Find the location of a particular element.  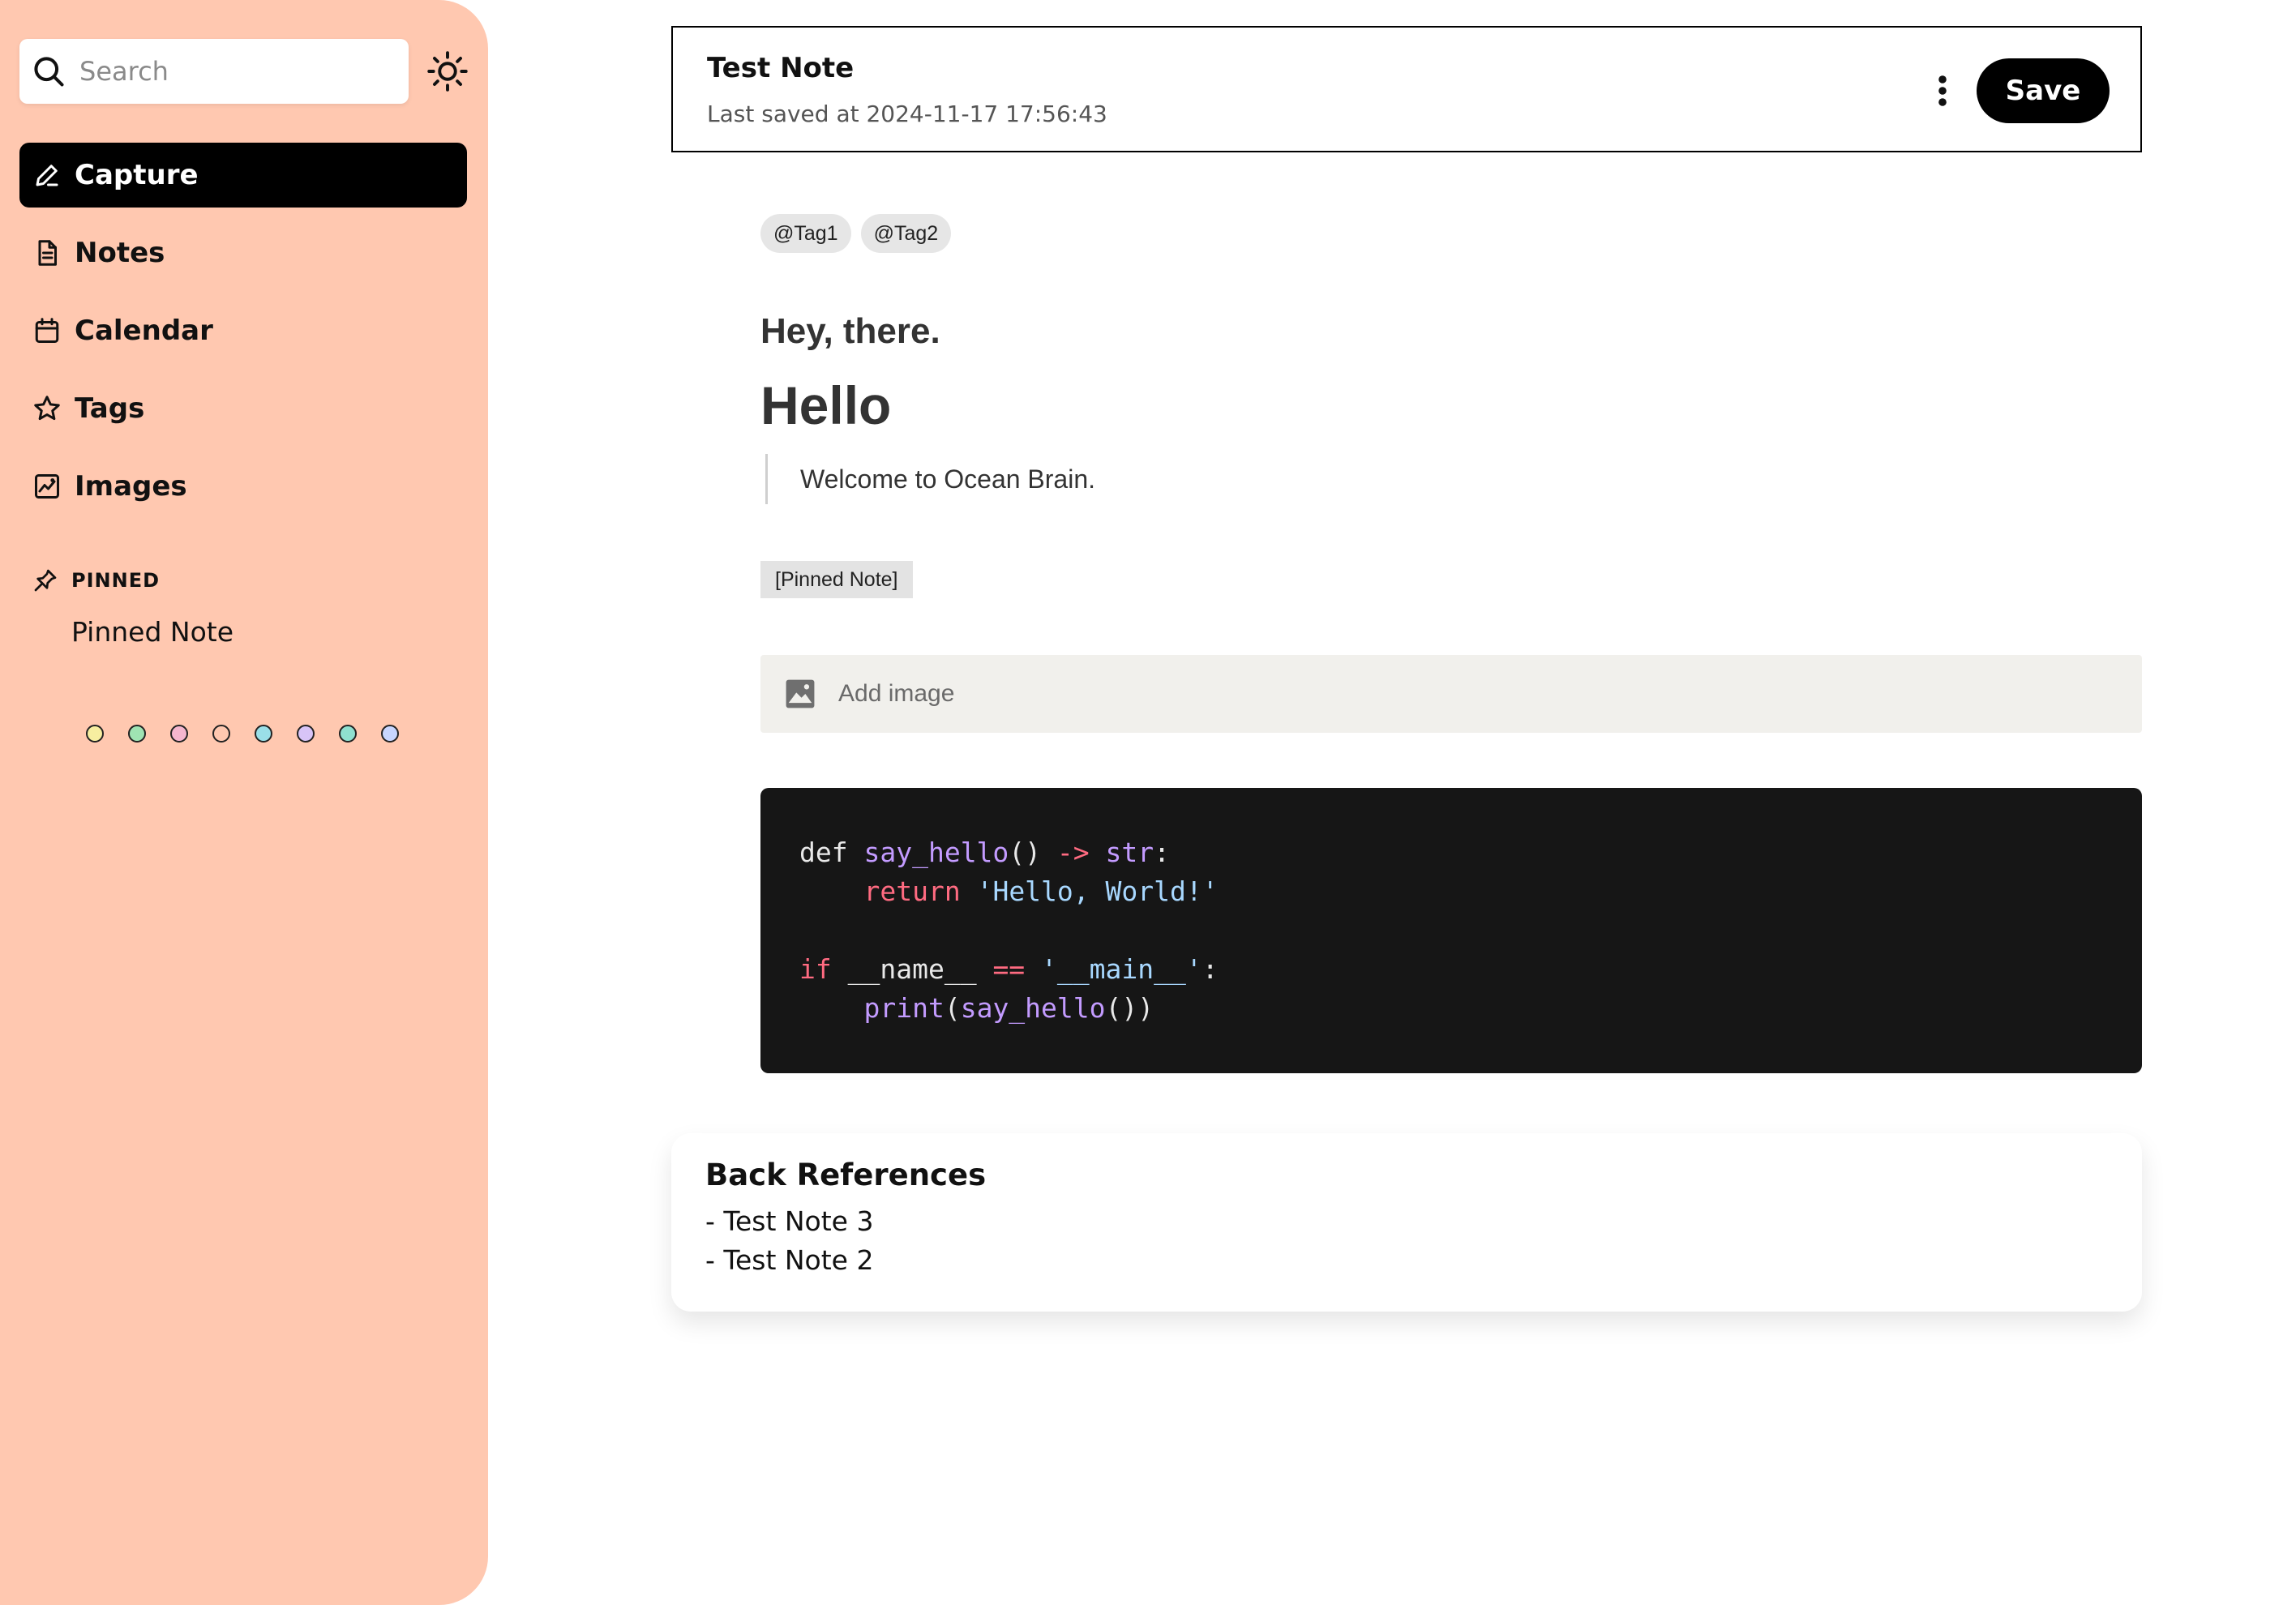

sidebar-item-label: Notes is located at coordinates (120, 253).